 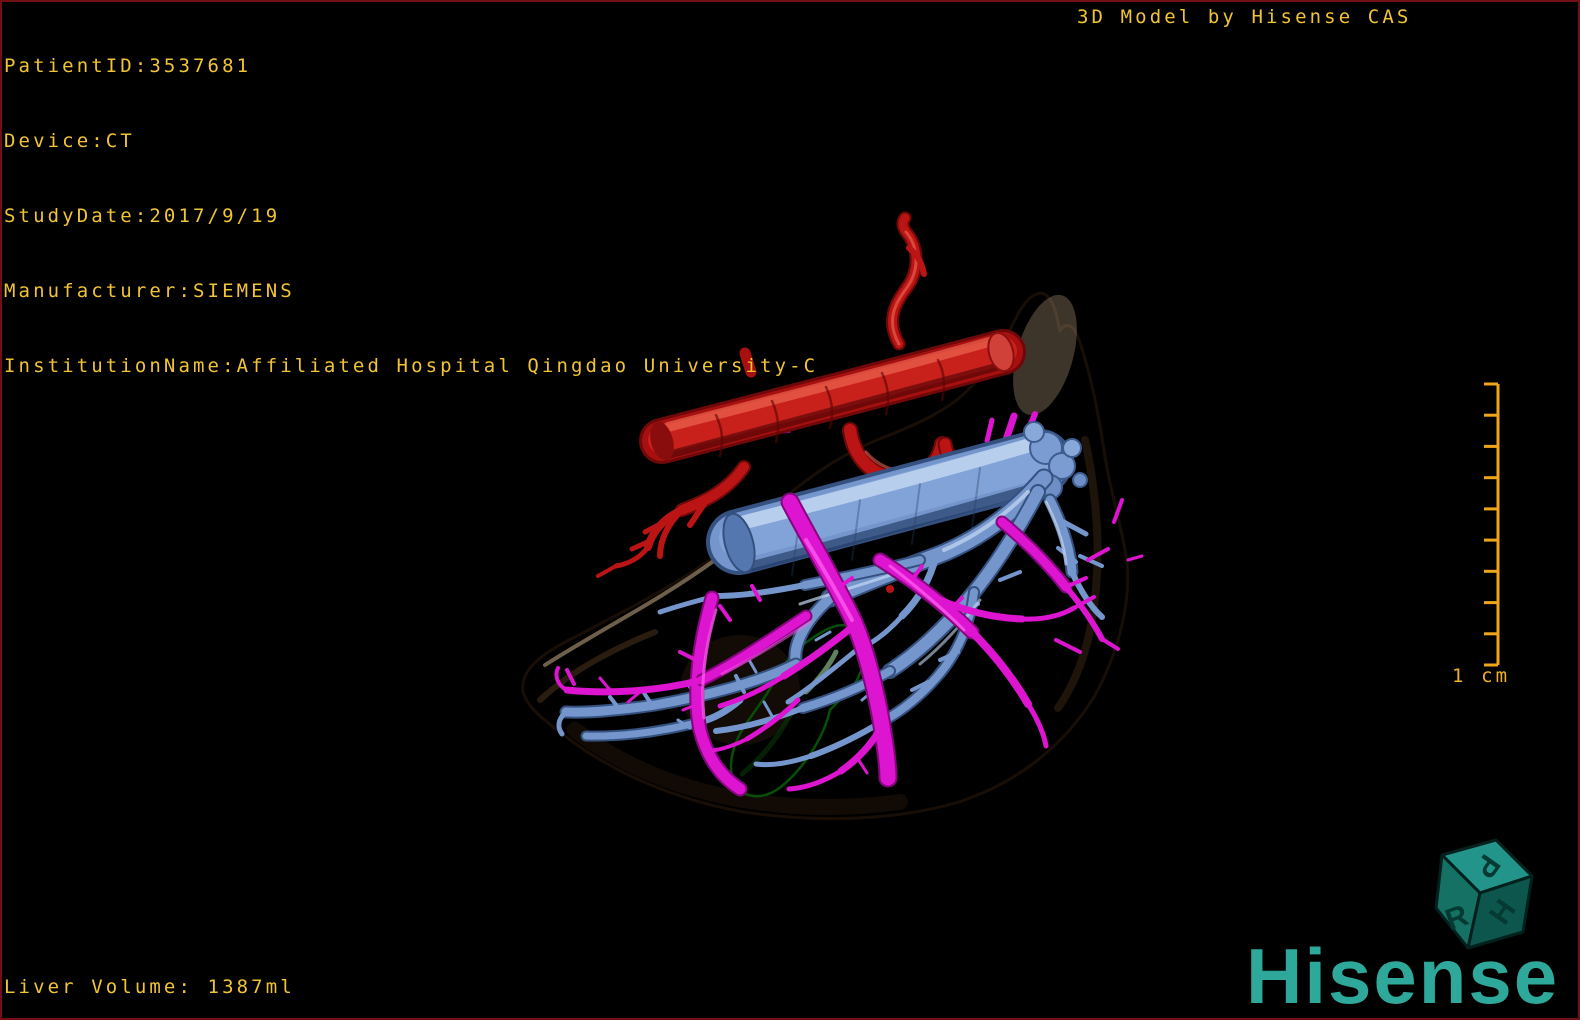 I want to click on scale-bar-ruler, so click(x=1492, y=524).